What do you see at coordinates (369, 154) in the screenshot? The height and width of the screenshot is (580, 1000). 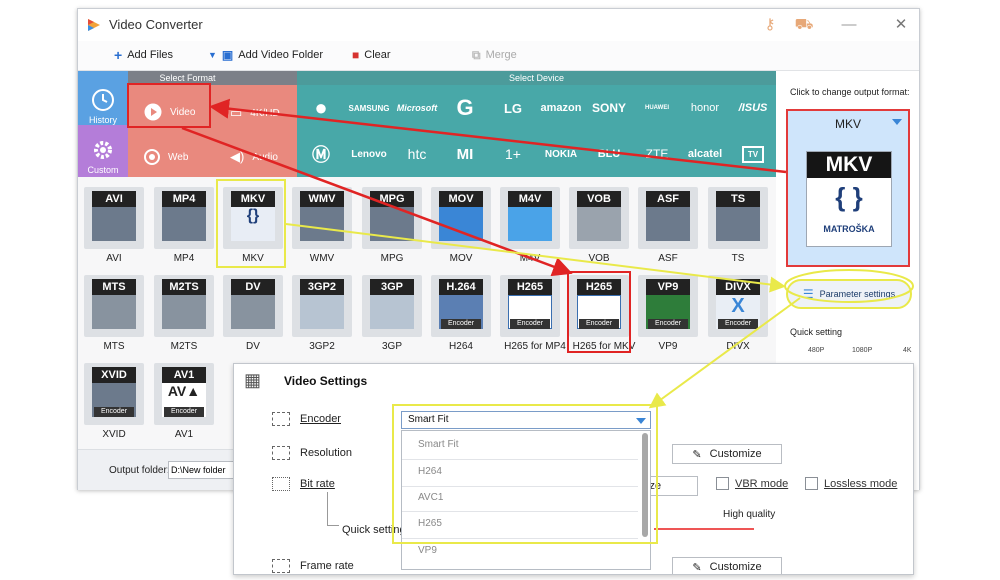 I see `lenovo-device: Lenovo` at bounding box center [369, 154].